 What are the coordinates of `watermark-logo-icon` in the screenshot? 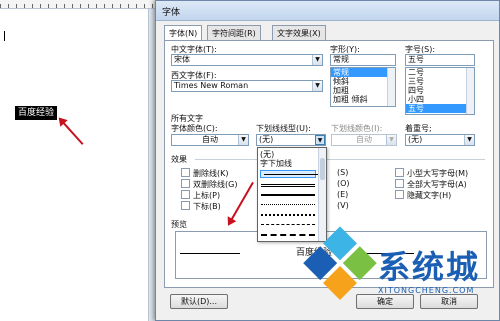 It's located at (339, 265).